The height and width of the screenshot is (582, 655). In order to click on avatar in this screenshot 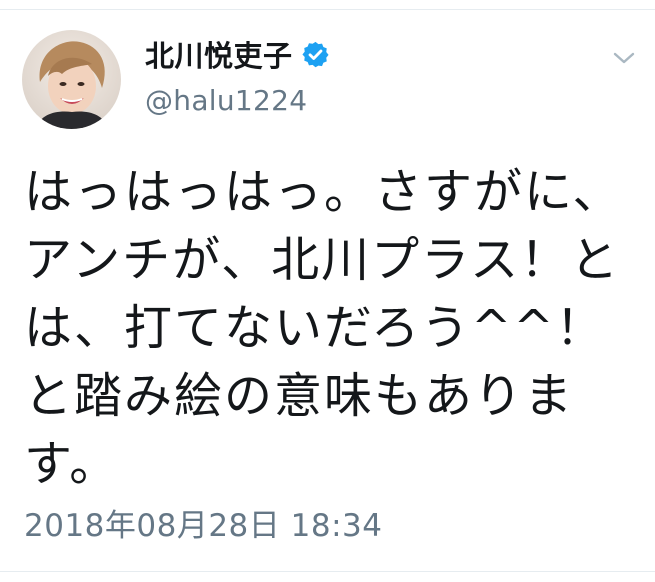, I will do `click(71, 79)`.